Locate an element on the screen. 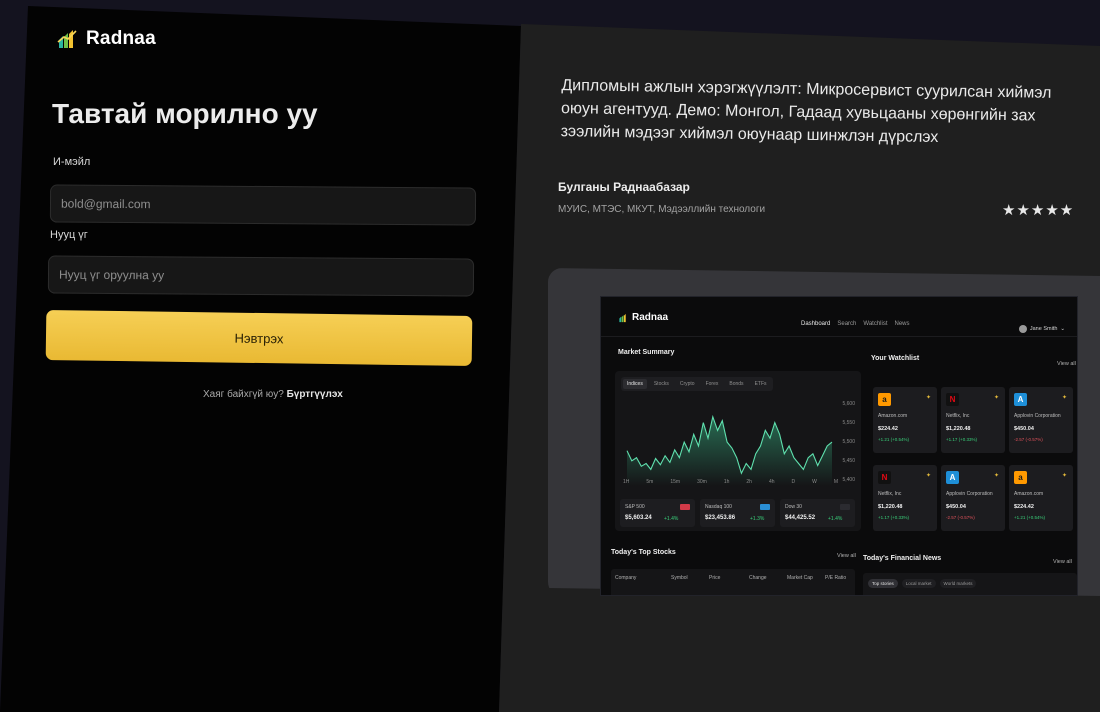  x-tick: 30m is located at coordinates (702, 482).